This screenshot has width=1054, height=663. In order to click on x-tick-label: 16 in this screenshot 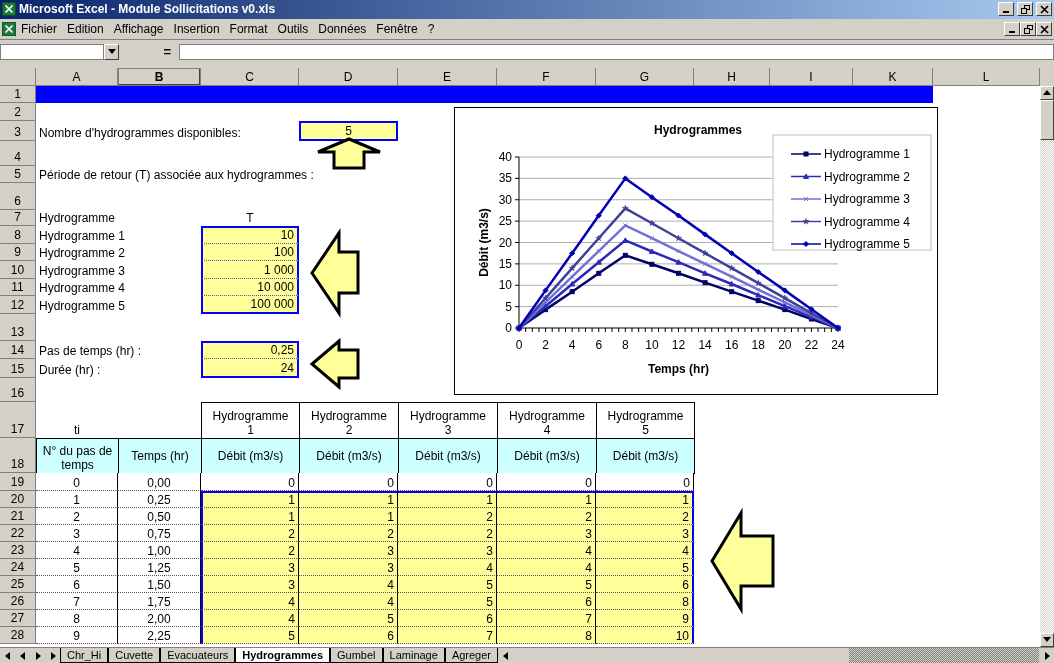, I will do `click(732, 345)`.